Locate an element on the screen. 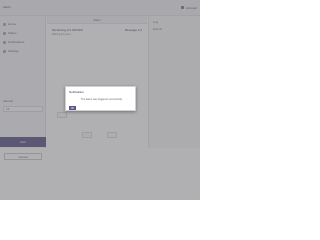  ok-button: OK is located at coordinates (72, 108).